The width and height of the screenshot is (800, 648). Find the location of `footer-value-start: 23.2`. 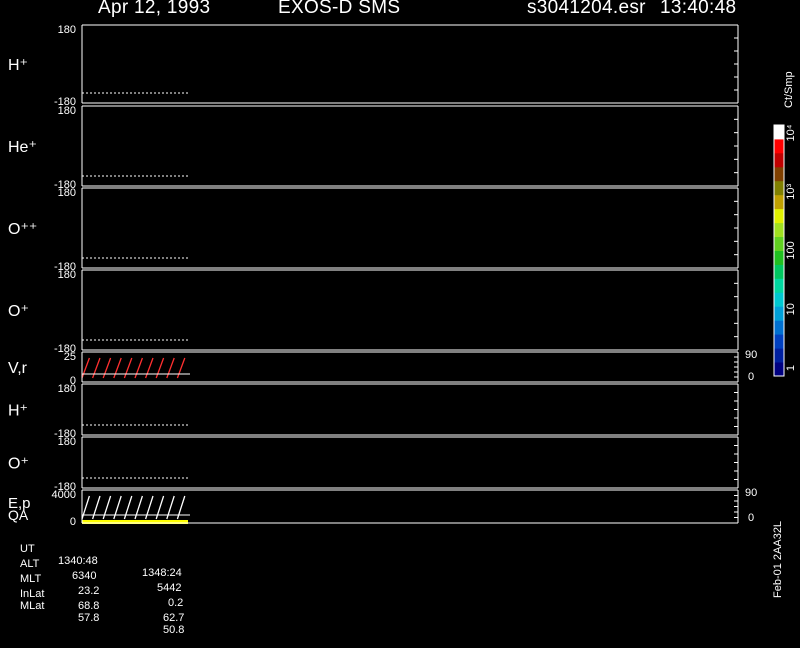

footer-value-start: 23.2 is located at coordinates (89, 591).